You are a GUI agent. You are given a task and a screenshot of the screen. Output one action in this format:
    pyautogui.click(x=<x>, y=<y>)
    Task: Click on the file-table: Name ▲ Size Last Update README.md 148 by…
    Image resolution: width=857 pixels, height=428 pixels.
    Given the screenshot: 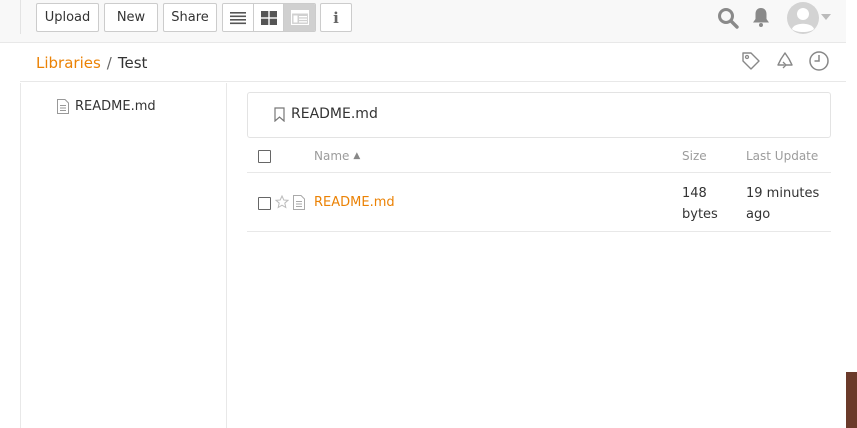 What is the action you would take?
    pyautogui.click(x=539, y=186)
    